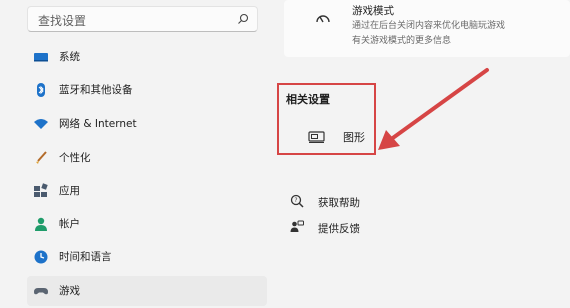 This screenshot has height=308, width=570. I want to click on sidebar-item-personalization: 个性化, so click(147, 158).